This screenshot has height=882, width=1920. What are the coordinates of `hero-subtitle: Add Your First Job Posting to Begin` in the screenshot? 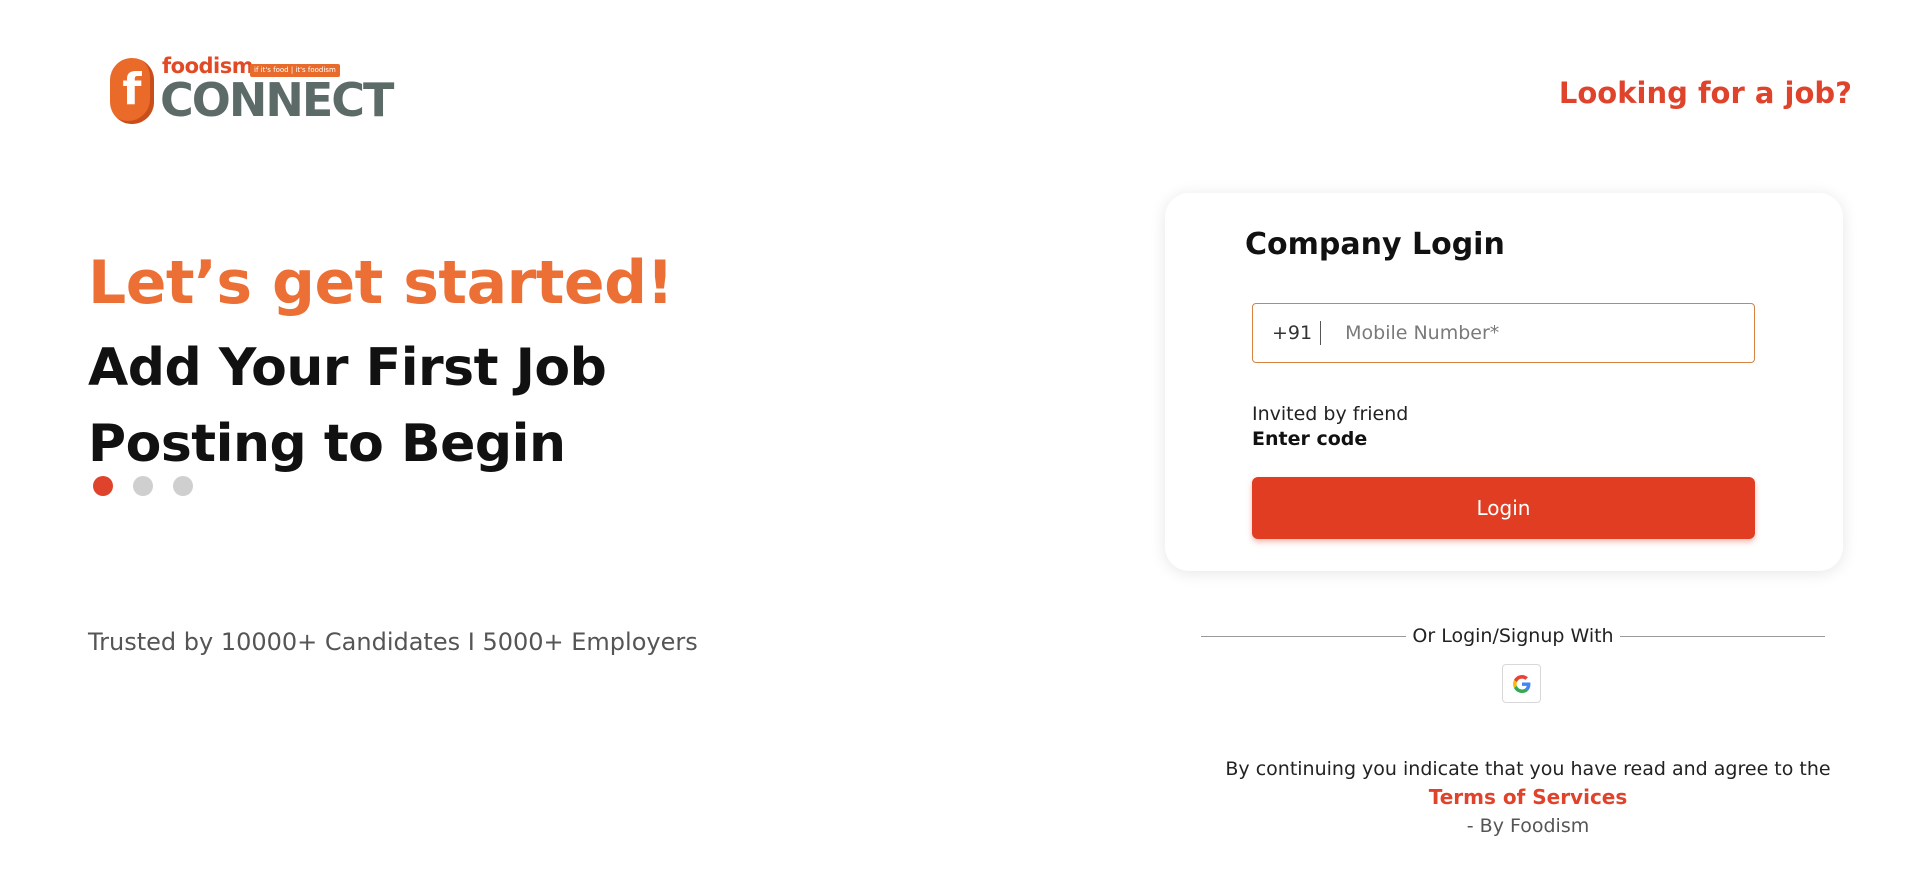 It's located at (388, 406).